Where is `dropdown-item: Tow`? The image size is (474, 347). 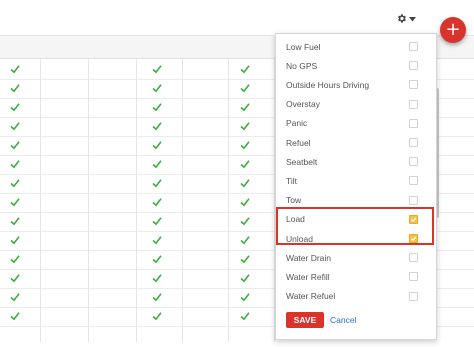 dropdown-item: Tow is located at coordinates (356, 200).